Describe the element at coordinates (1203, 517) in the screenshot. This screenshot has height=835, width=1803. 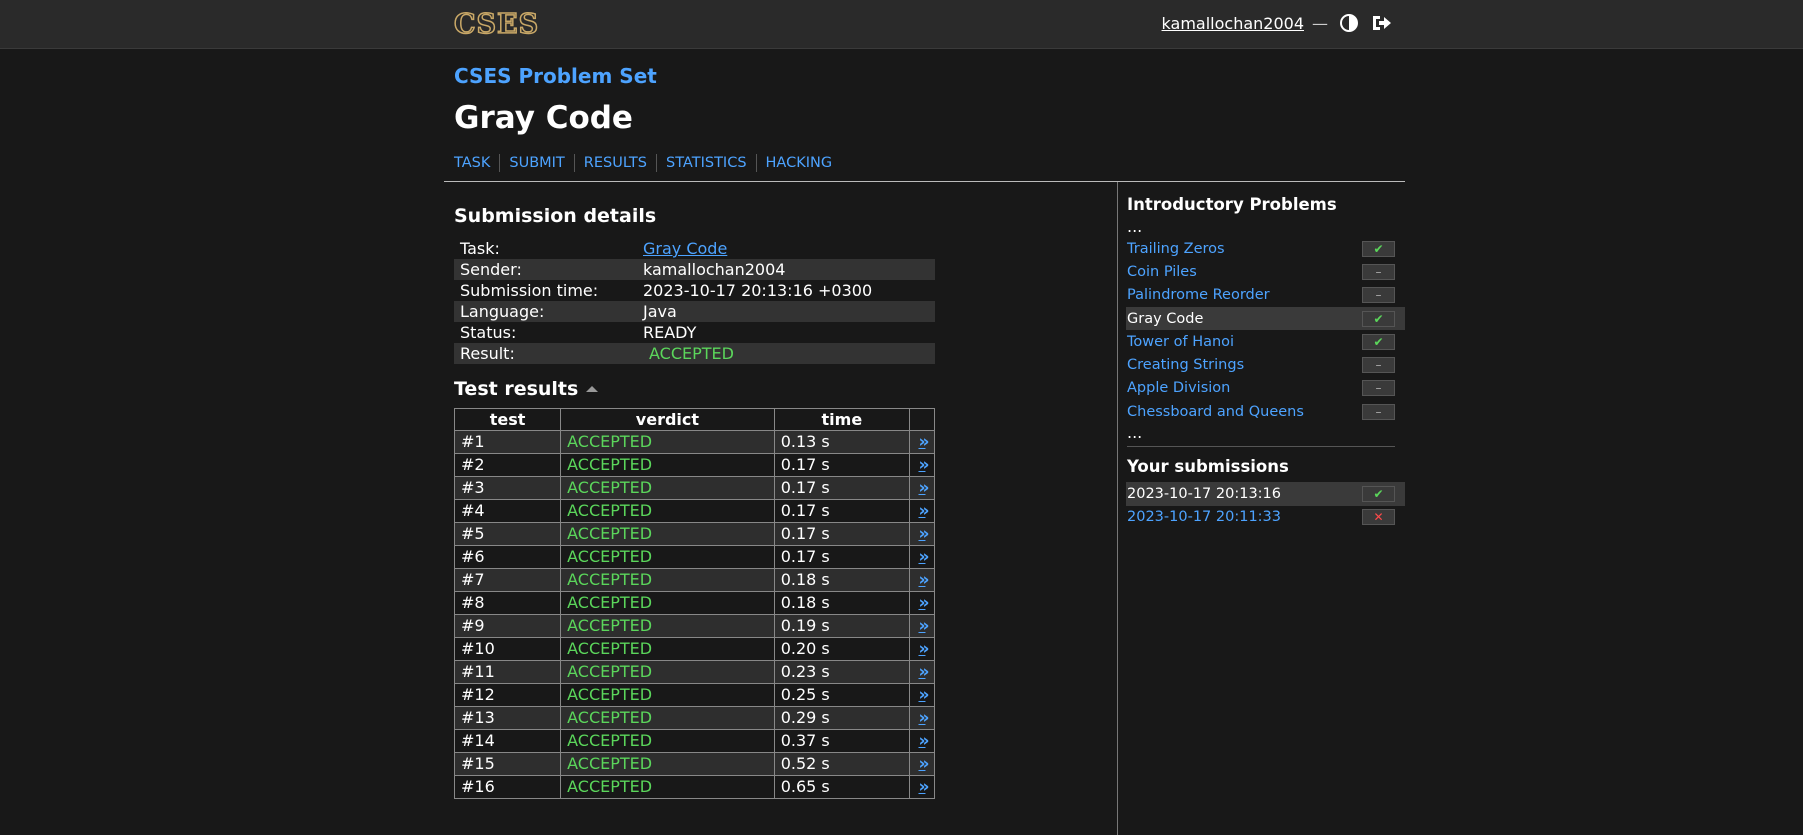
I see `submission-time-link: 2023-10-17 20:11:33` at that location.